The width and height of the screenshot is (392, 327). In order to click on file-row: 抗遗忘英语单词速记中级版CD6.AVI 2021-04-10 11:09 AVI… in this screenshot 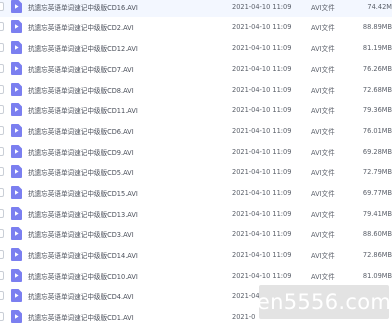, I will do `click(196, 130)`.